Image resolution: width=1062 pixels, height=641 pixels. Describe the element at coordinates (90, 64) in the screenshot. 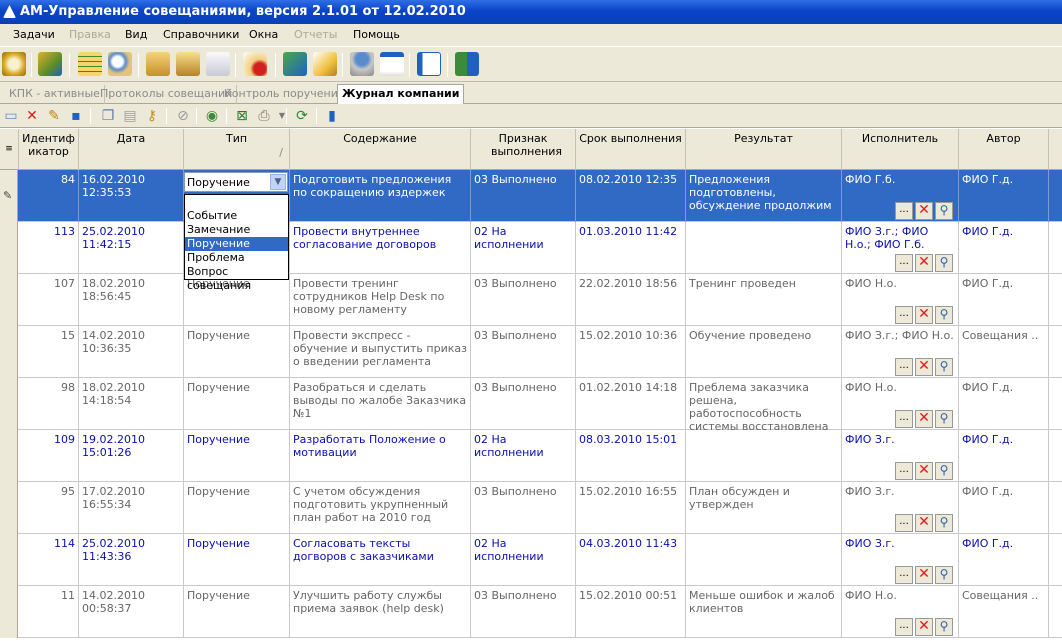

I see `table-icon` at that location.